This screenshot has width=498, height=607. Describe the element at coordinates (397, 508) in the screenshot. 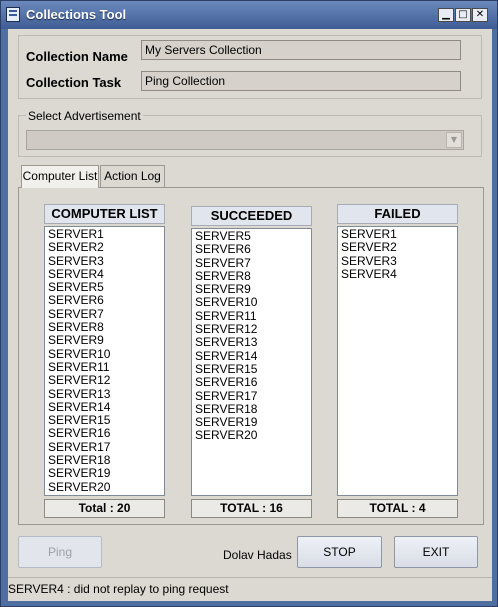

I see `failed-total: TOTAL : 4` at that location.